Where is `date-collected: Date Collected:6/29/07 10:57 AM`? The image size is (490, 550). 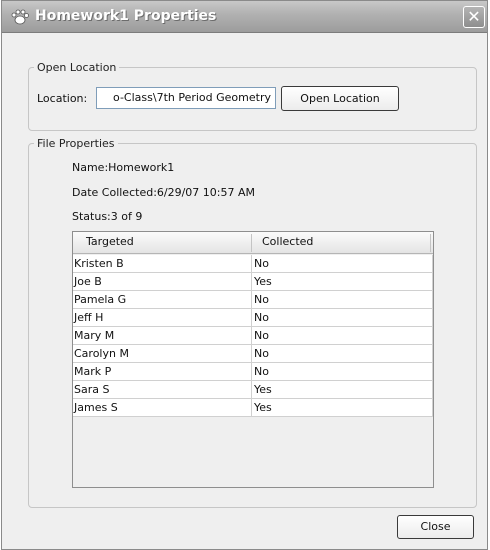
date-collected: Date Collected:6/29/07 10:57 AM is located at coordinates (164, 192).